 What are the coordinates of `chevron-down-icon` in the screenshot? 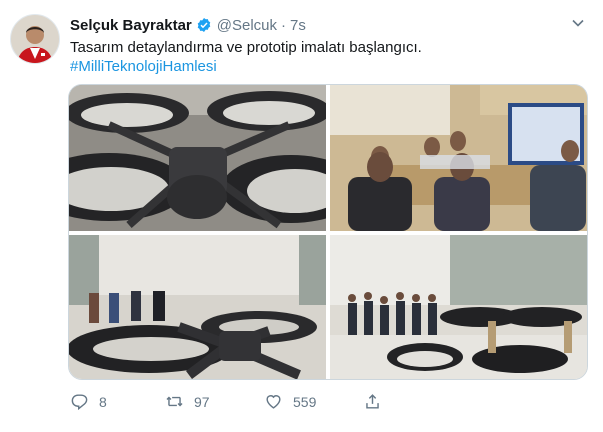 It's located at (578, 23).